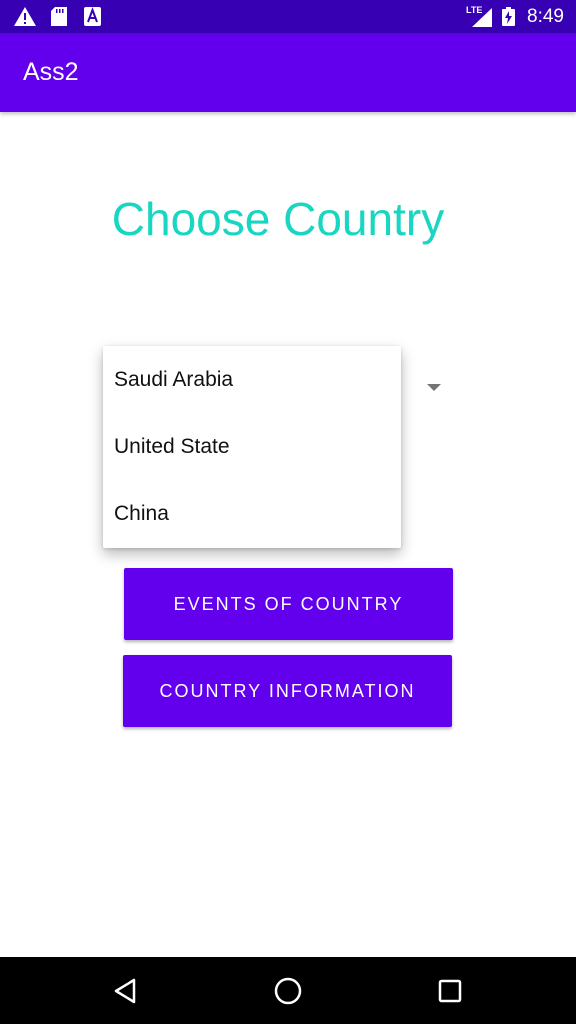  I want to click on navigation-bar, so click(288, 990).